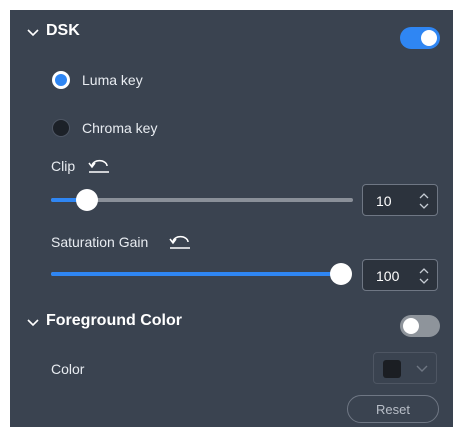 The image size is (456, 427). What do you see at coordinates (202, 200) in the screenshot?
I see `clip-slider` at bounding box center [202, 200].